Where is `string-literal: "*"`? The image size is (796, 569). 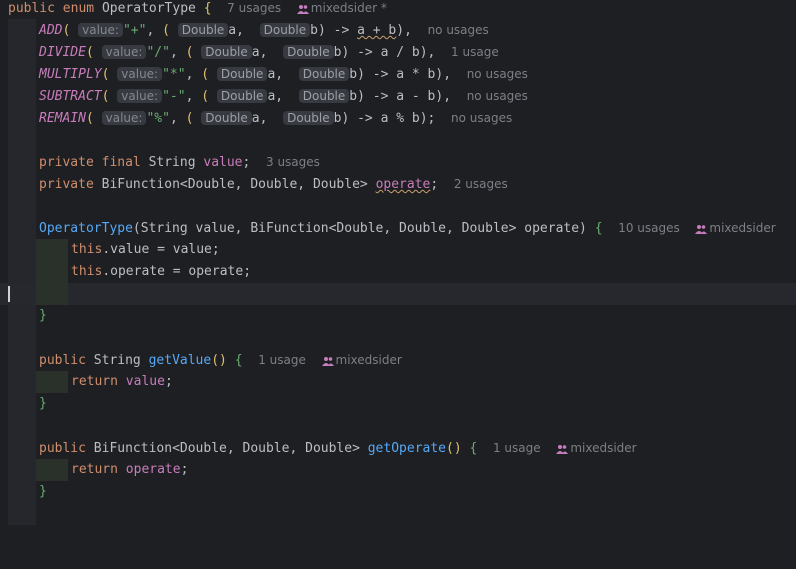 string-literal: "*" is located at coordinates (174, 74).